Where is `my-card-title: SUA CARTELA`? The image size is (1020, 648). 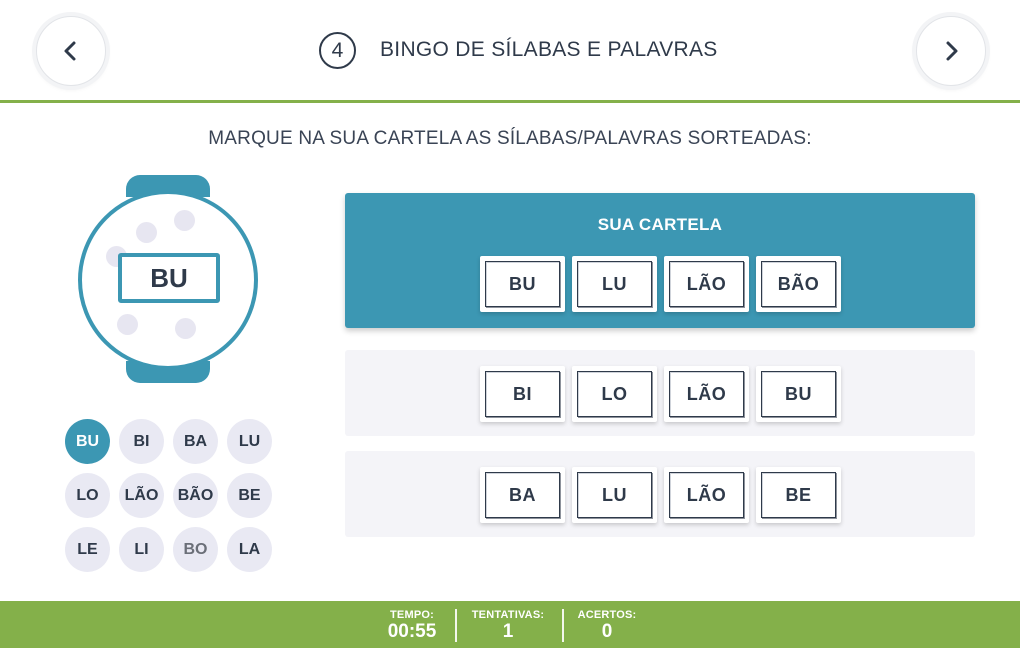
my-card-title: SUA CARTELA is located at coordinates (660, 224).